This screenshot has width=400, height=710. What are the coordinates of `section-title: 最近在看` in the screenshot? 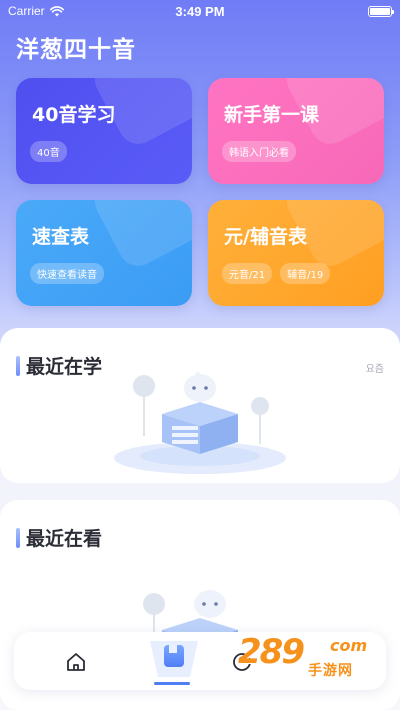 It's located at (64, 539).